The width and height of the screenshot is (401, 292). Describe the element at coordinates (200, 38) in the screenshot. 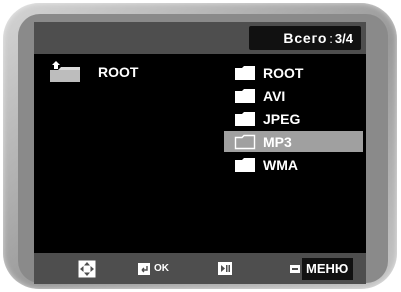

I see `header-bar: Всего : 3/4` at that location.